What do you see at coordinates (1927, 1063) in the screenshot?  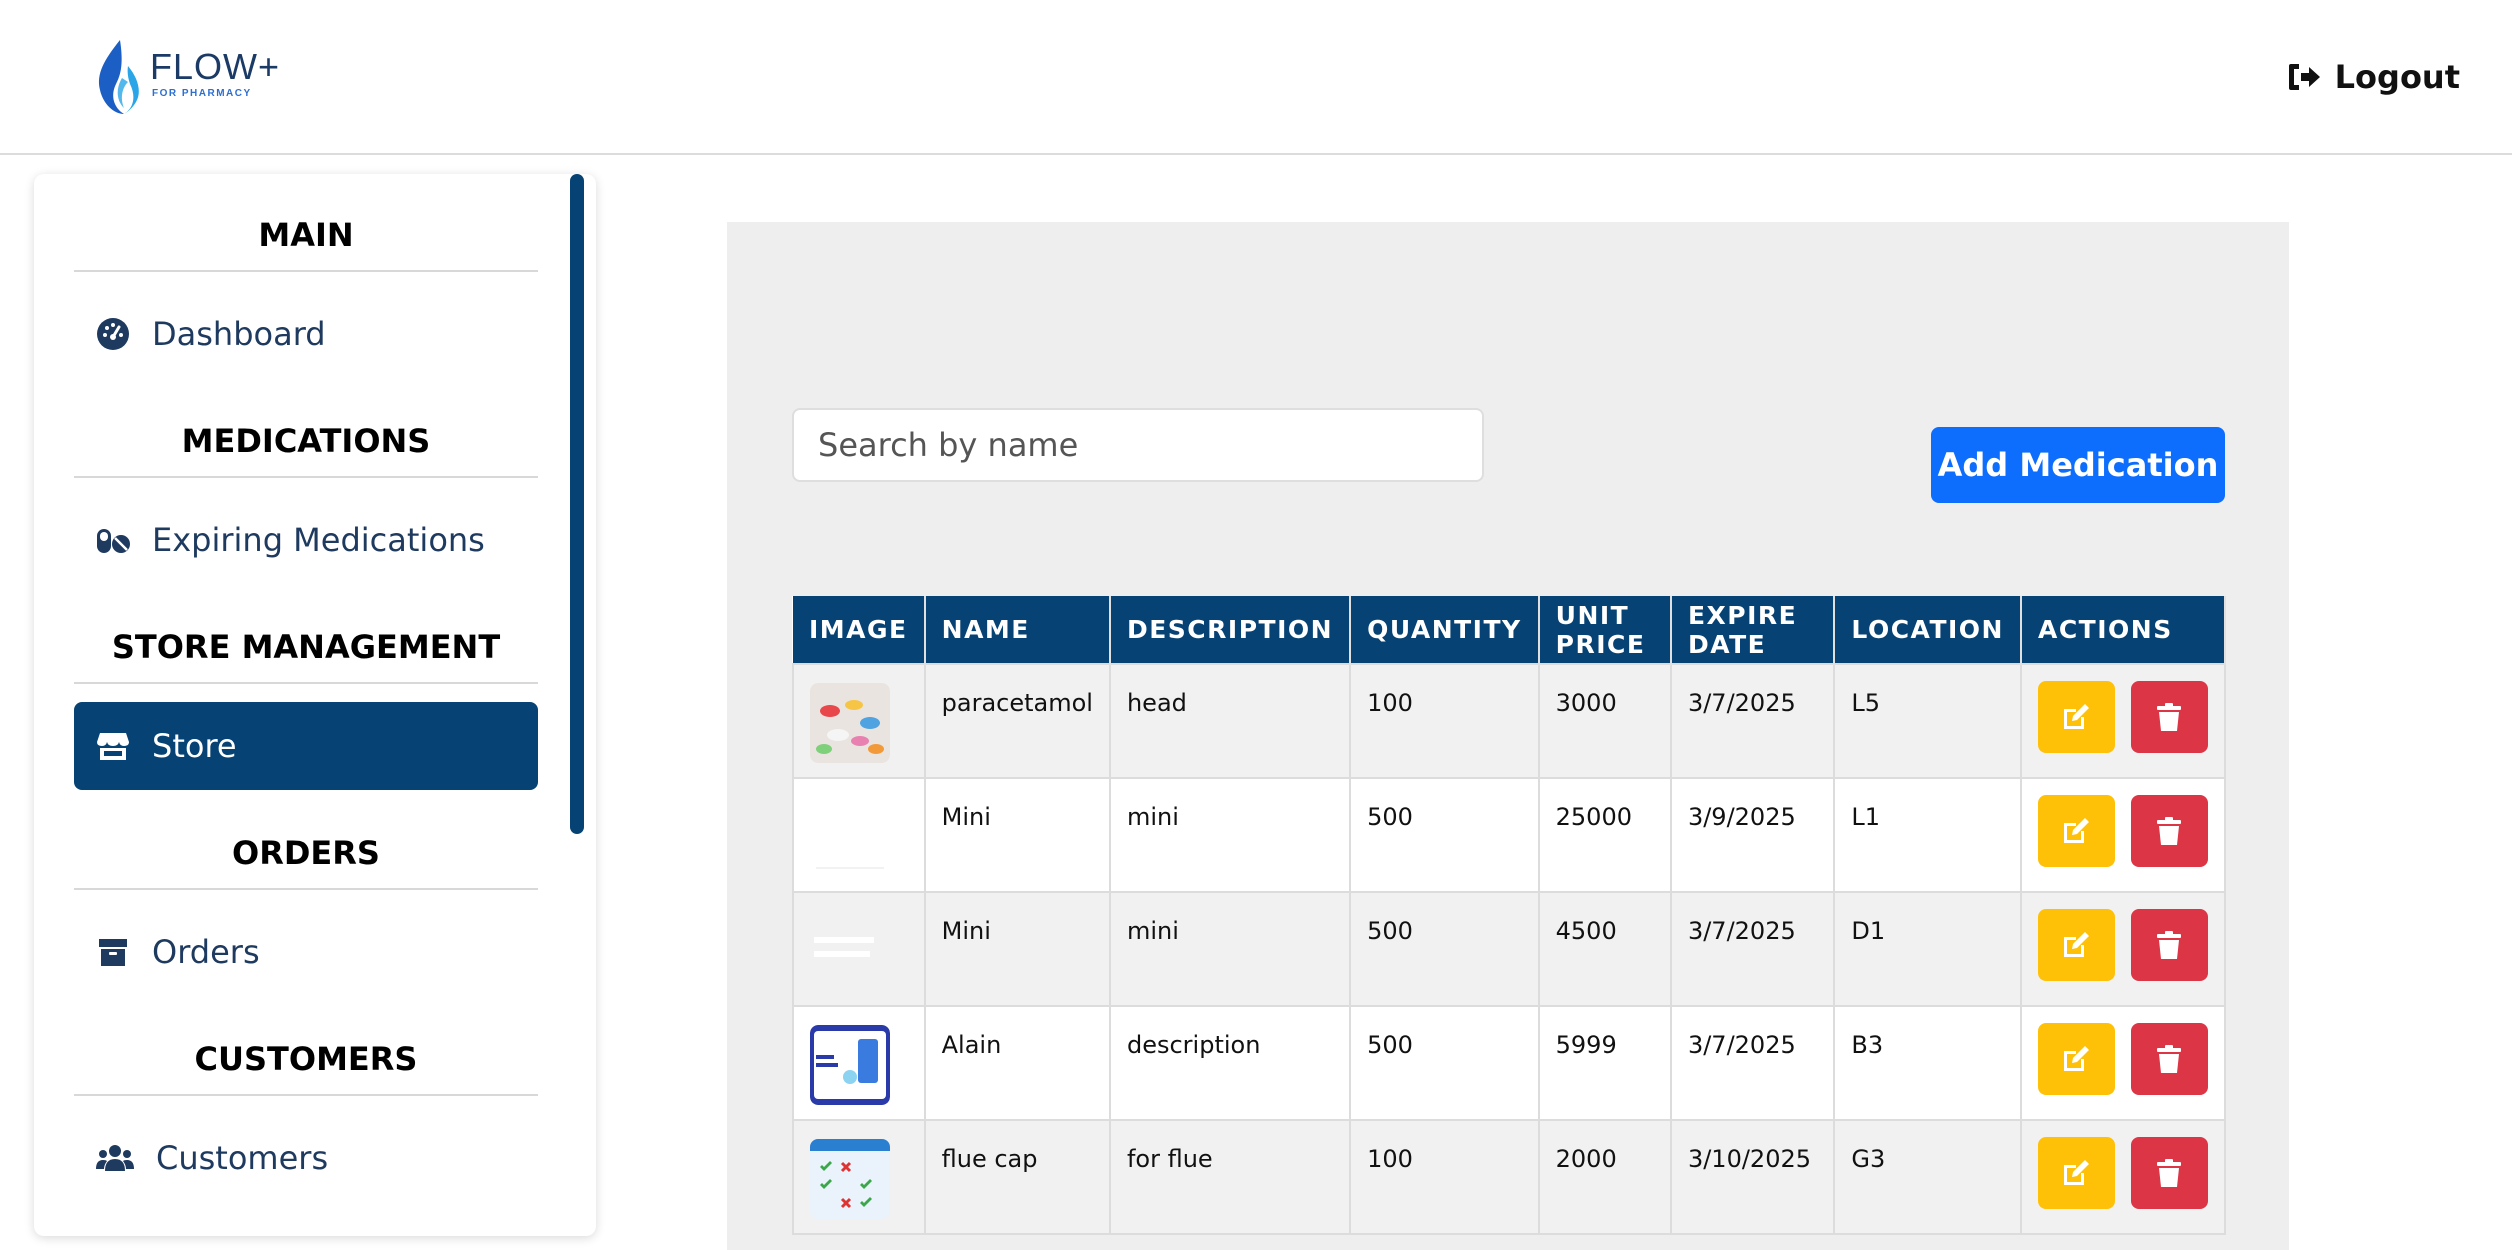 I see `cell-location: B3` at bounding box center [1927, 1063].